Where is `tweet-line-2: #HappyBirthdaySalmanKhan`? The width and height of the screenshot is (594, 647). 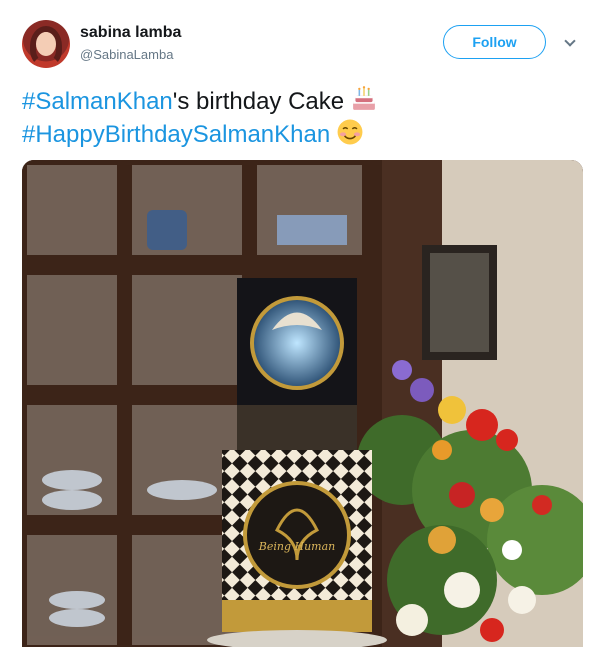
tweet-line-2: #HappyBirthdaySalmanKhan is located at coordinates (200, 134).